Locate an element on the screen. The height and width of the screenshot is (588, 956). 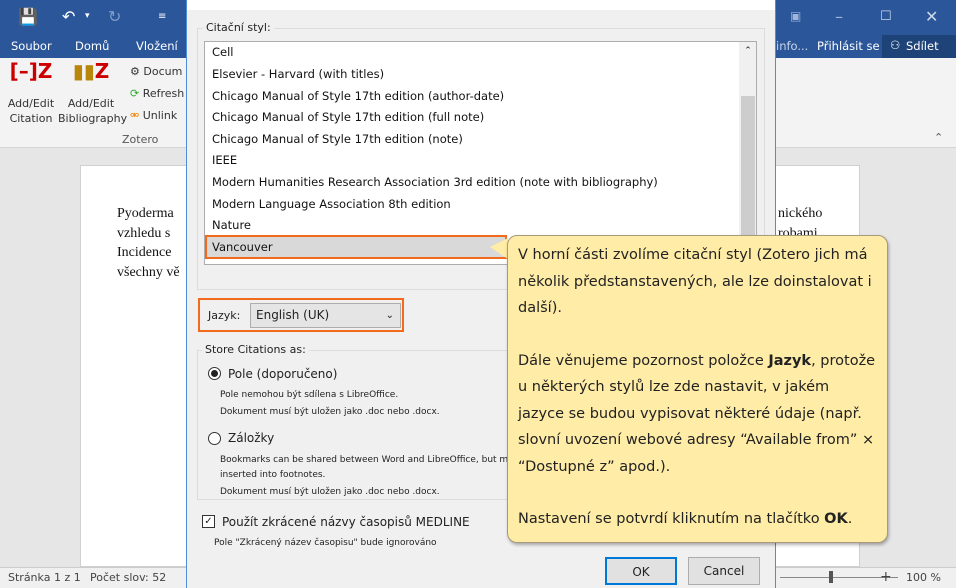
add-edit-citation-button: [–]Z Add/Edit Citation is located at coordinates (31, 92).